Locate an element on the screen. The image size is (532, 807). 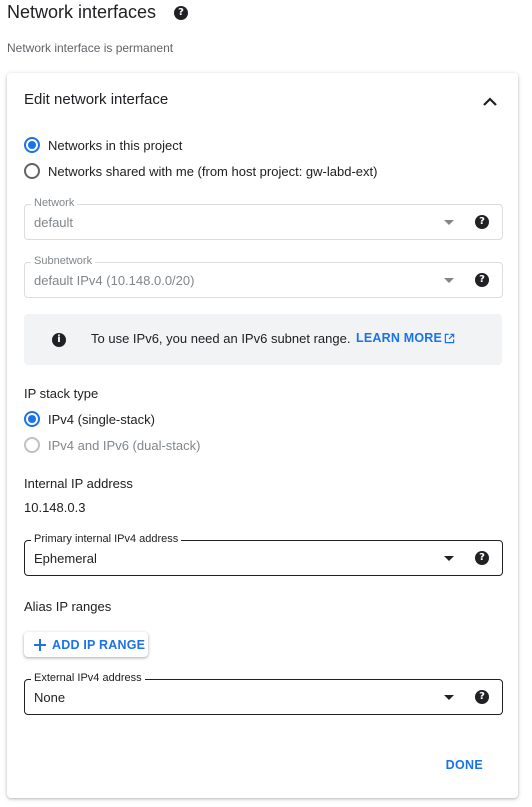
radio-networks-in-project: Networks in this project is located at coordinates (103, 145).